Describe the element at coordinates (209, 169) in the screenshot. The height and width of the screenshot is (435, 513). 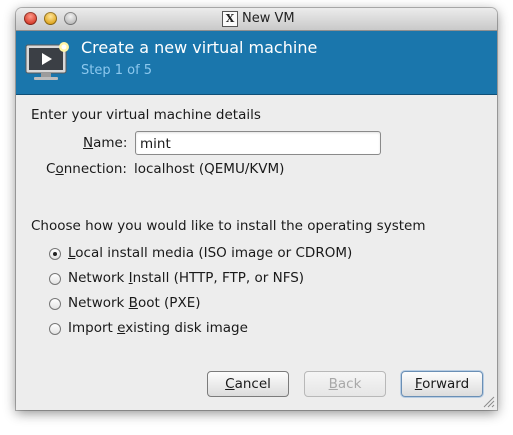
I see `connection-value: localhost (QEMU/KVM)` at that location.